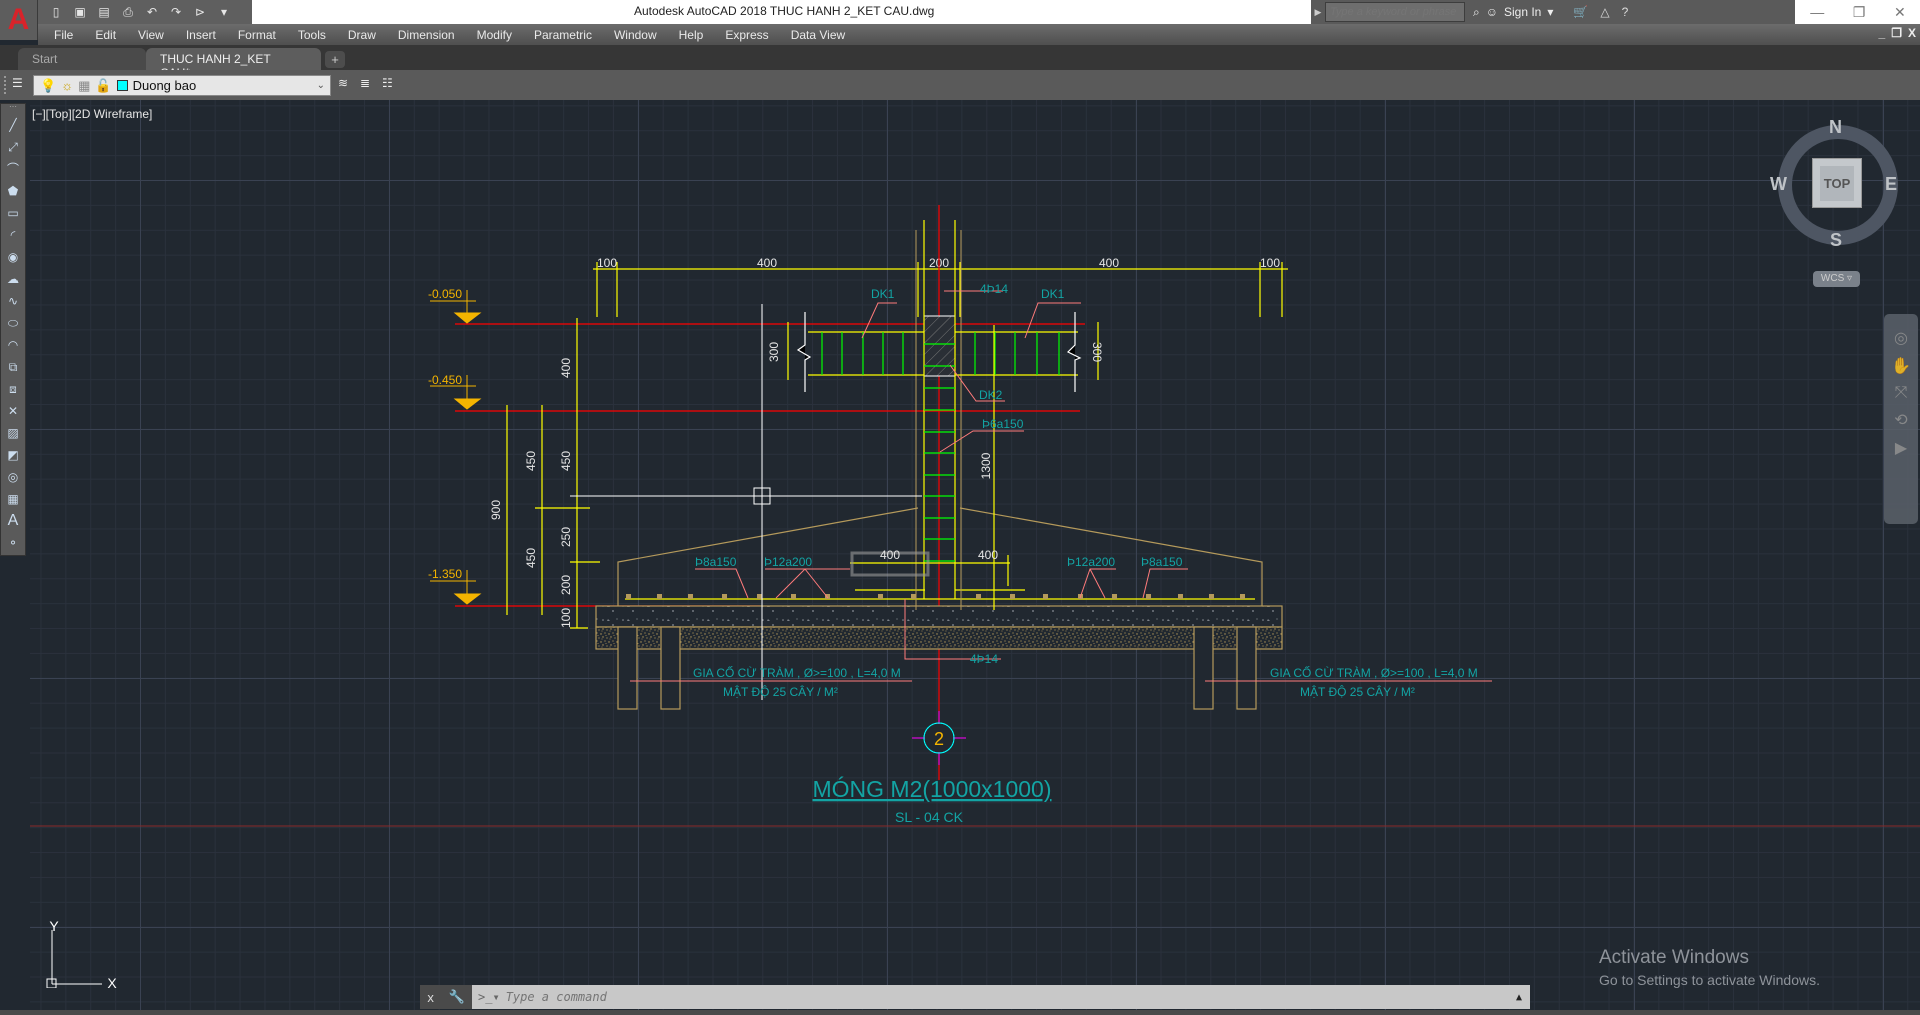 The image size is (1920, 1015). What do you see at coordinates (1836, 240) in the screenshot?
I see `compass-south: S` at bounding box center [1836, 240].